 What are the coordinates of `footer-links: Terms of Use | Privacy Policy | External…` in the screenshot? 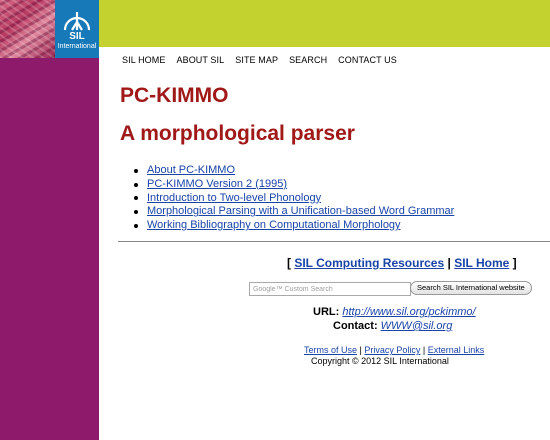 It's located at (394, 350).